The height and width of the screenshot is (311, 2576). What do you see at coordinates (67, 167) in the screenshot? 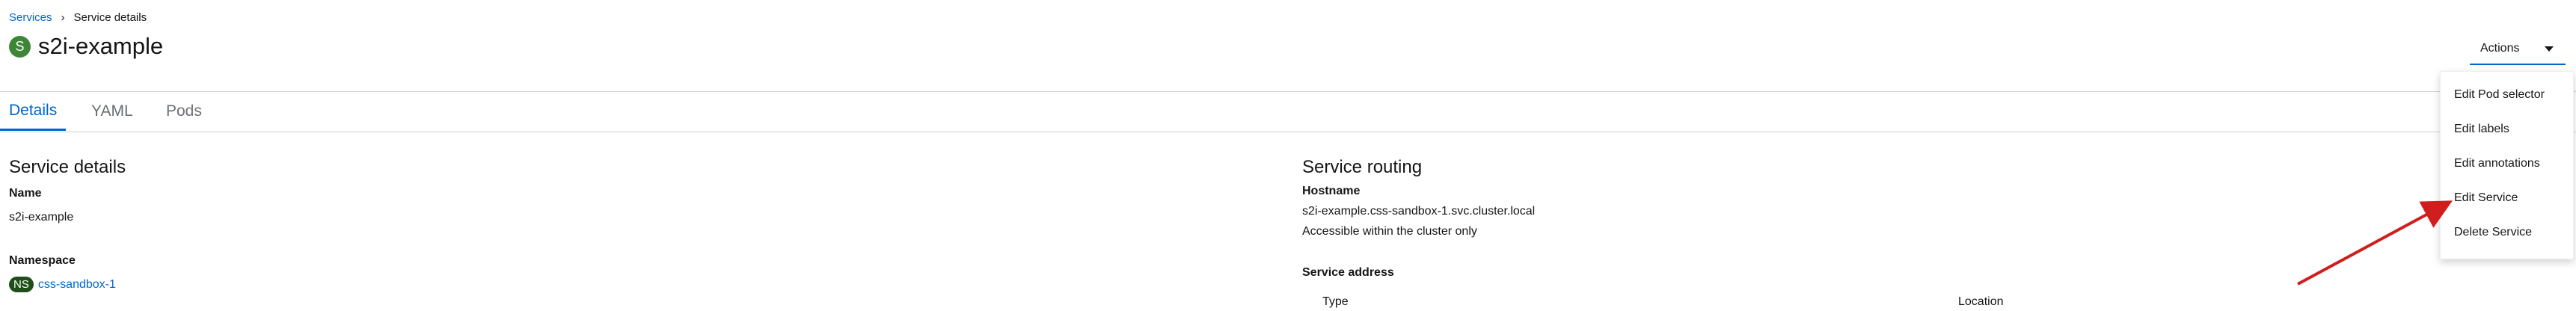
I see `service-details-heading: Service details` at bounding box center [67, 167].